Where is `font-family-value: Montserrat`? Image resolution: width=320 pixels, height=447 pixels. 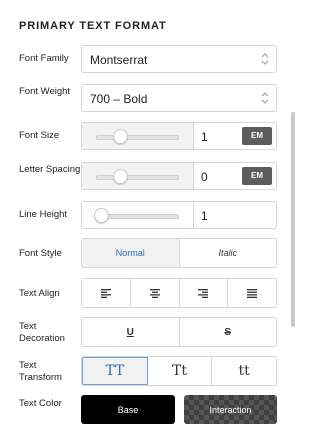
font-family-value: Montserrat is located at coordinates (119, 60).